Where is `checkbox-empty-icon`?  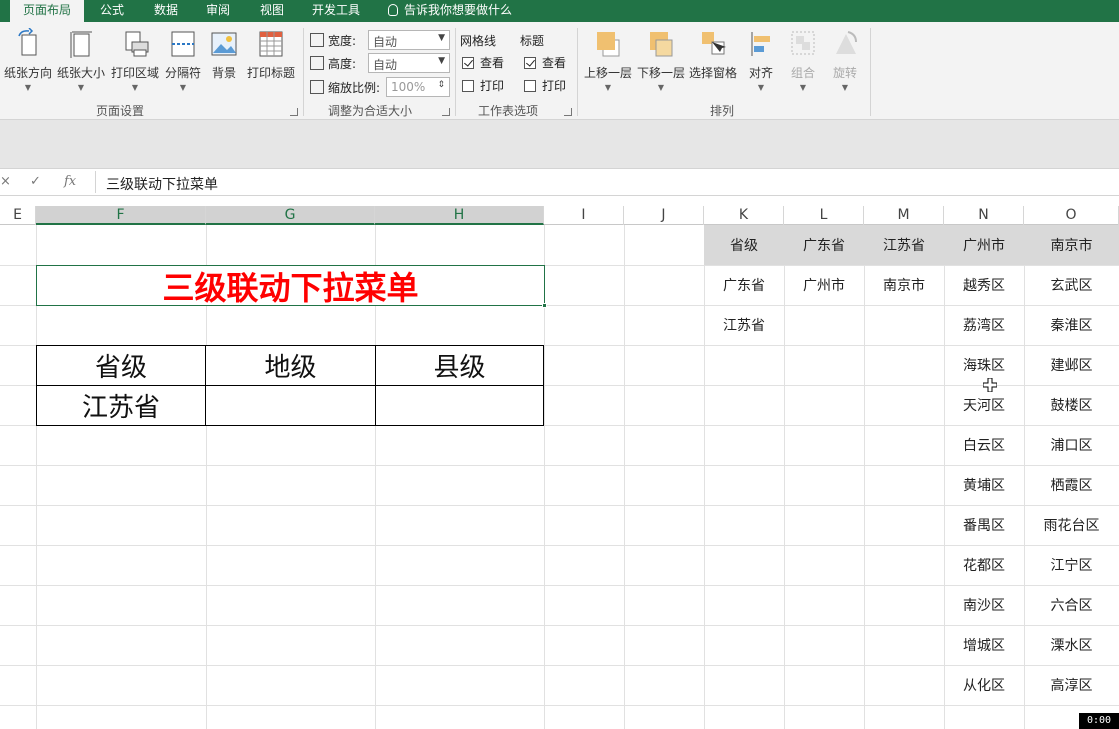
checkbox-empty-icon is located at coordinates (530, 86).